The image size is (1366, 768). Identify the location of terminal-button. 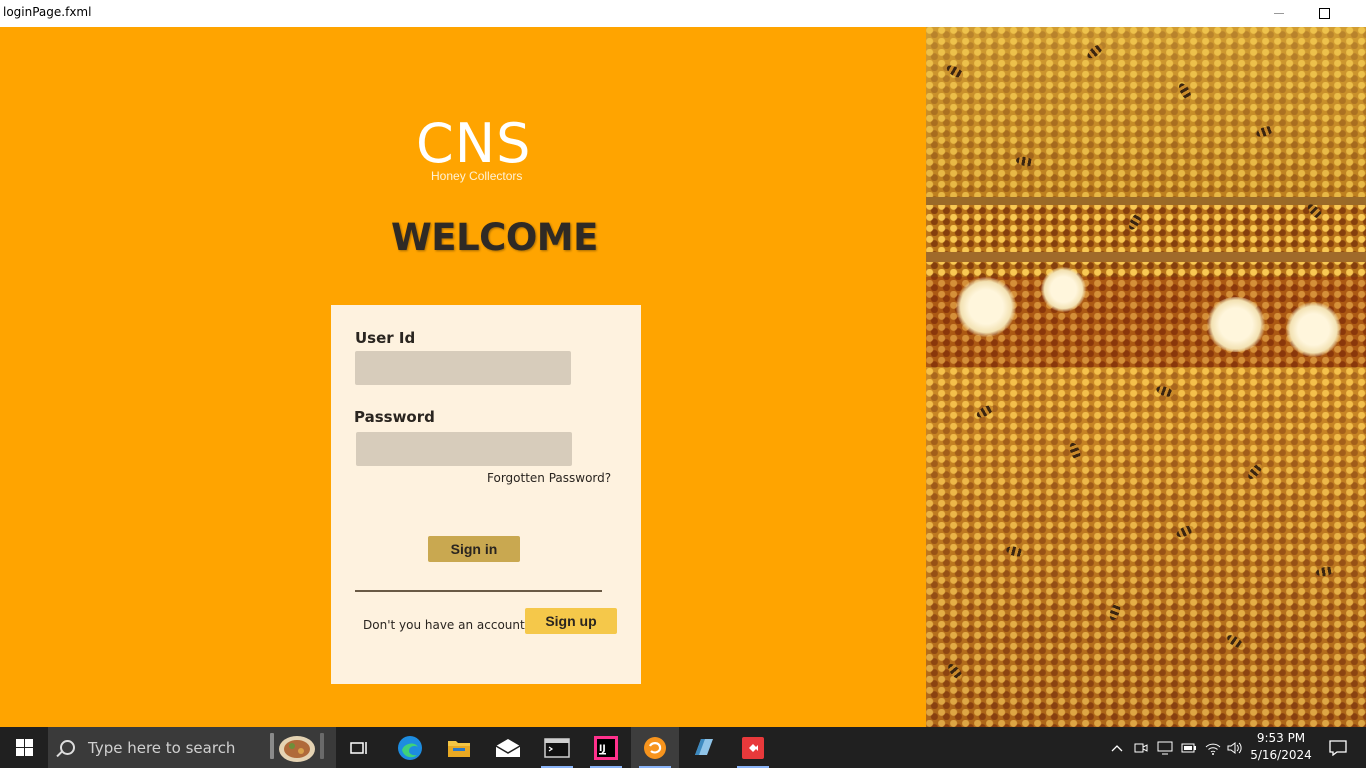
(557, 747).